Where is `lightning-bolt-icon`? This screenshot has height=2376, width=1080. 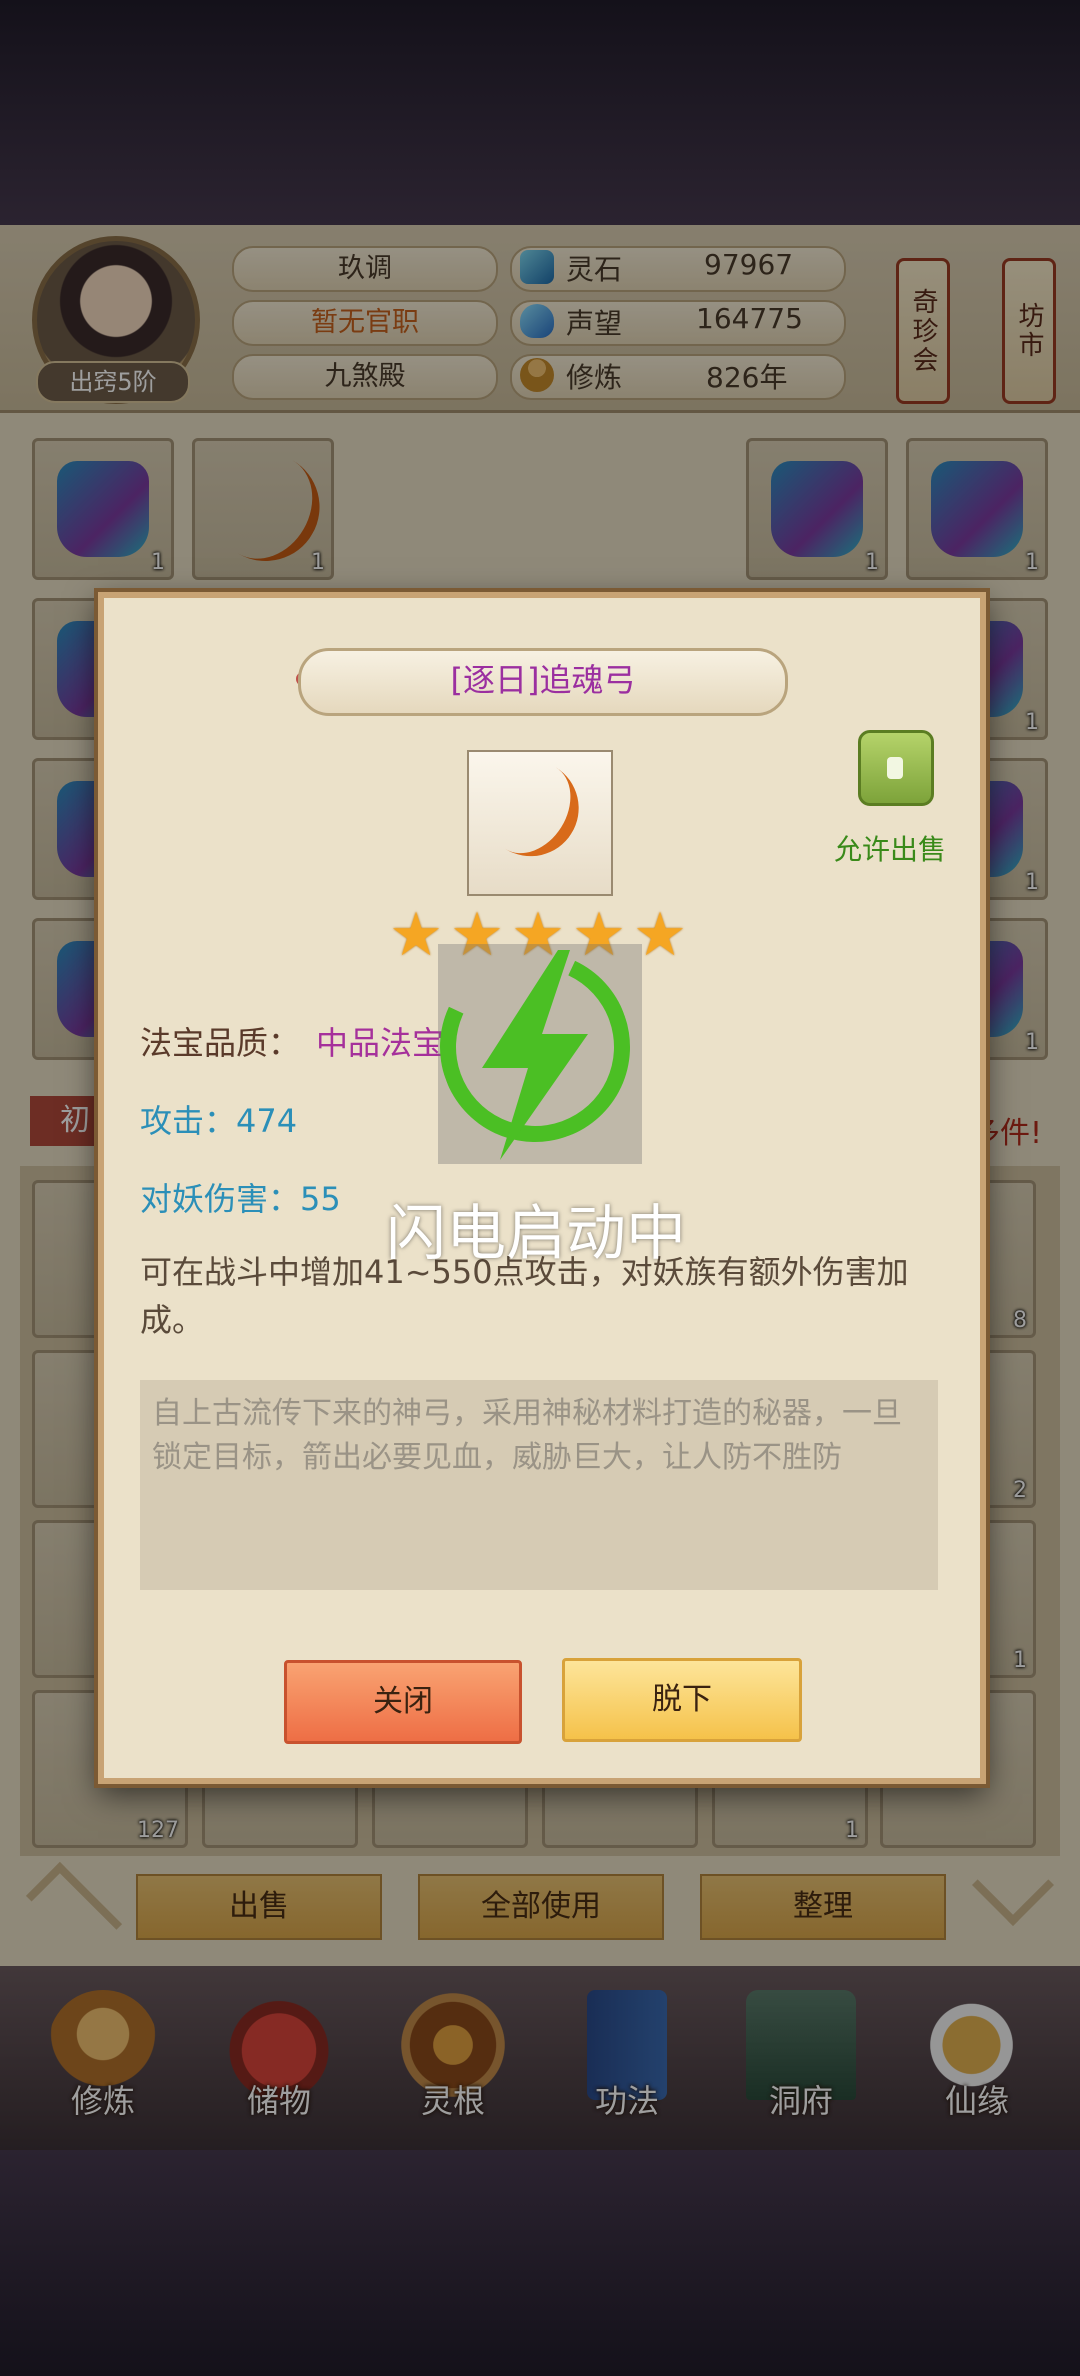
lightning-bolt-icon is located at coordinates (535, 1055).